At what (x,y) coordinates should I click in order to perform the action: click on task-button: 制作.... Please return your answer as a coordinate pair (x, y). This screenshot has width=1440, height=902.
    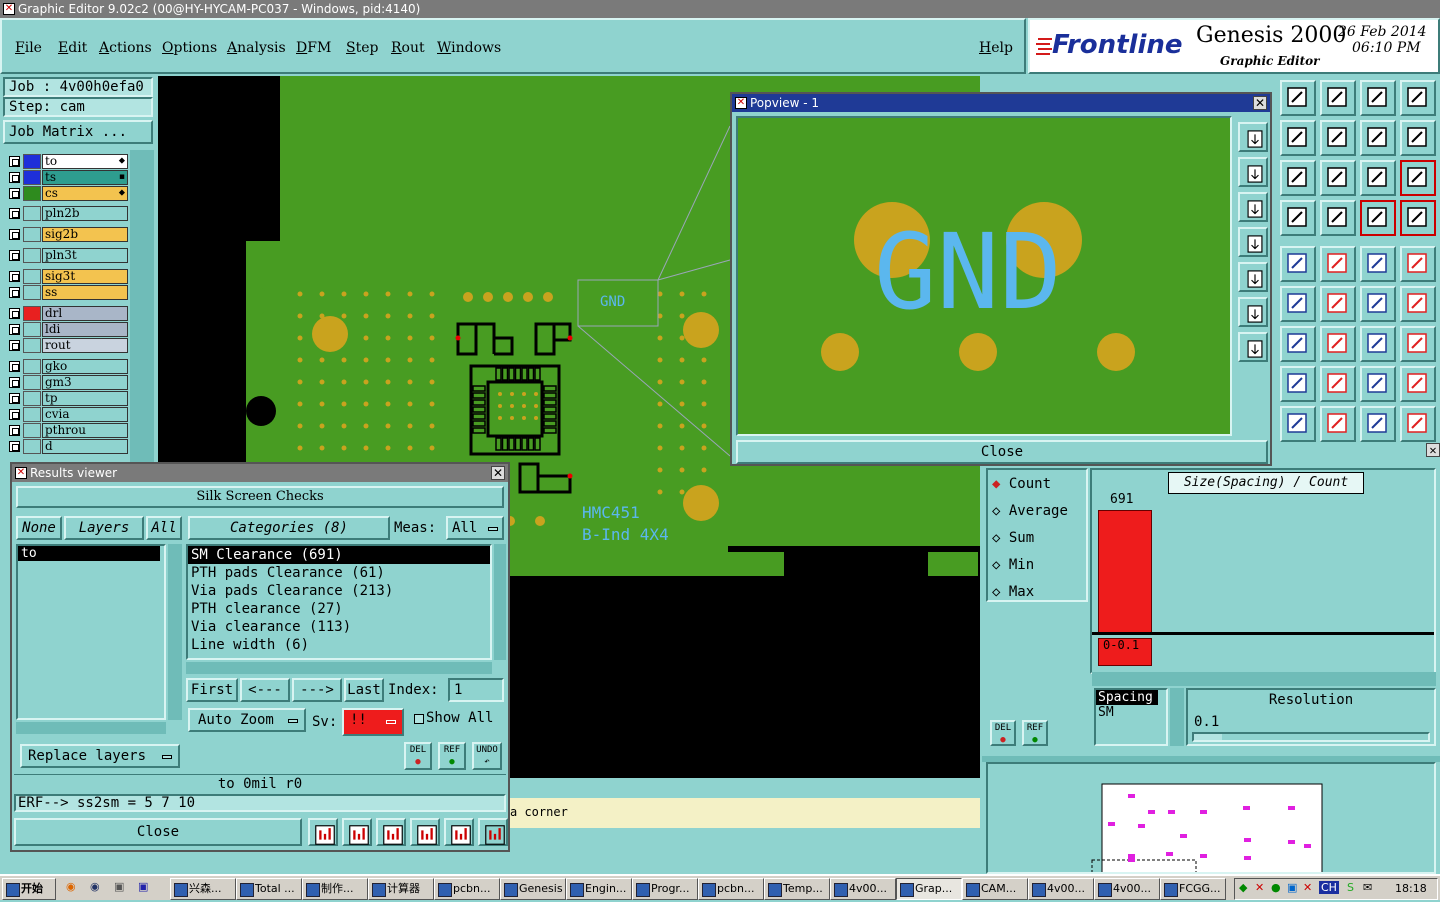
    Looking at the image, I should click on (335, 889).